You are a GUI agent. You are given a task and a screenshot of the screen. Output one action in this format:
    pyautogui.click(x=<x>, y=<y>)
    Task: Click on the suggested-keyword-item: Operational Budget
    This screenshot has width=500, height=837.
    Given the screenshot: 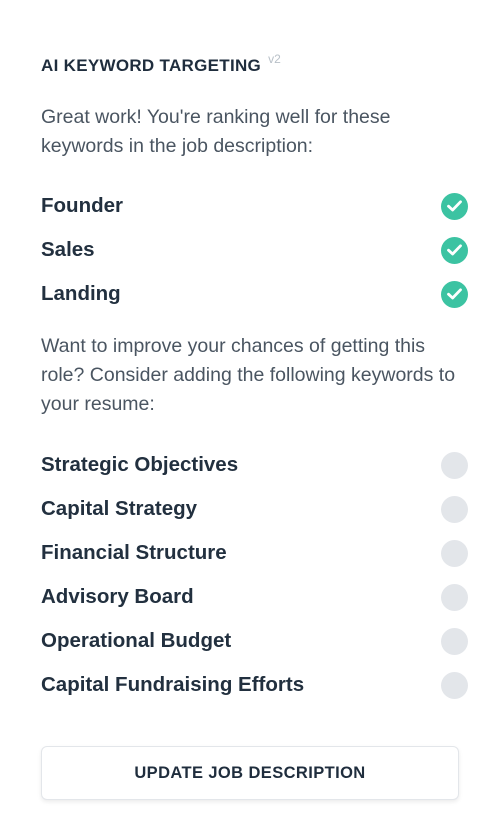 What is the action you would take?
    pyautogui.click(x=254, y=641)
    